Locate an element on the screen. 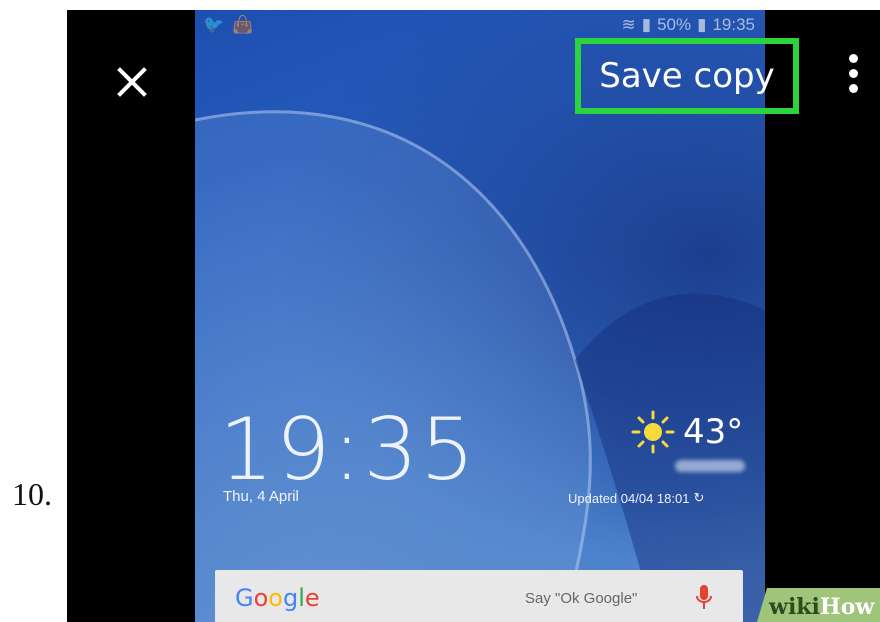 The width and height of the screenshot is (880, 622). save-copy-button: Save copy is located at coordinates (687, 76).